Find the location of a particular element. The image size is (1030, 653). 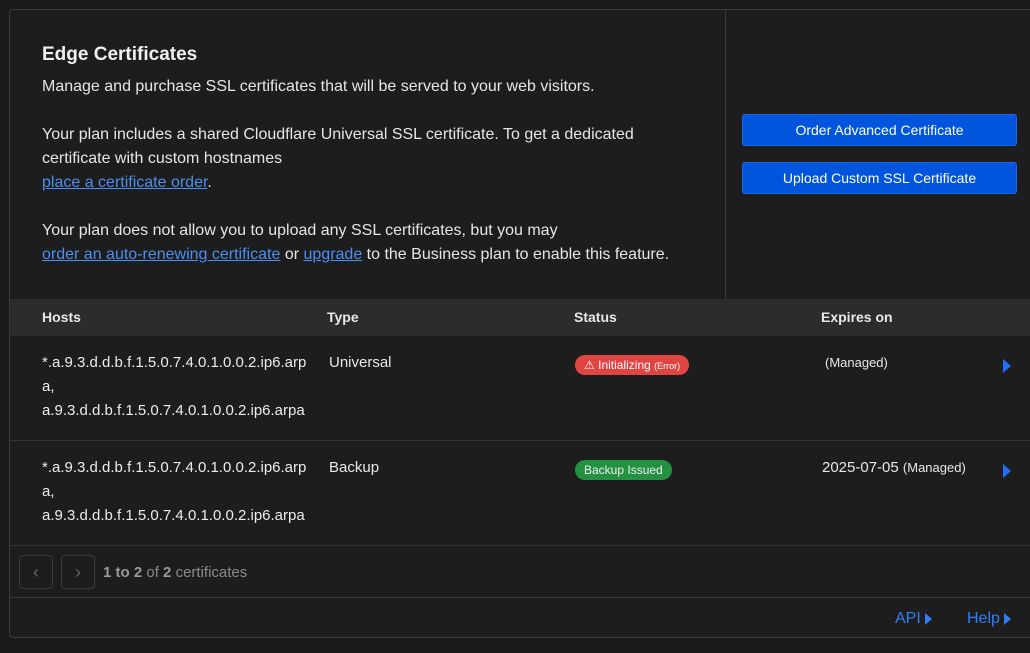

order-advanced-certificate-button: Order Advanced Certificate is located at coordinates (879, 130).